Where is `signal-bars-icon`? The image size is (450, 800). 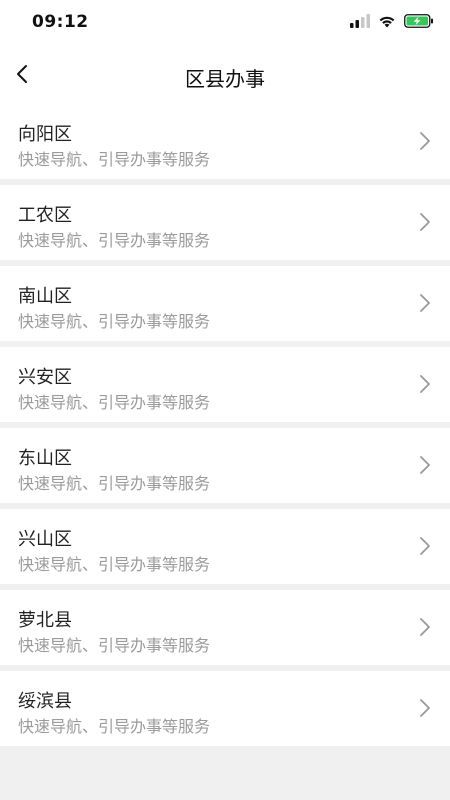
signal-bars-icon is located at coordinates (360, 21).